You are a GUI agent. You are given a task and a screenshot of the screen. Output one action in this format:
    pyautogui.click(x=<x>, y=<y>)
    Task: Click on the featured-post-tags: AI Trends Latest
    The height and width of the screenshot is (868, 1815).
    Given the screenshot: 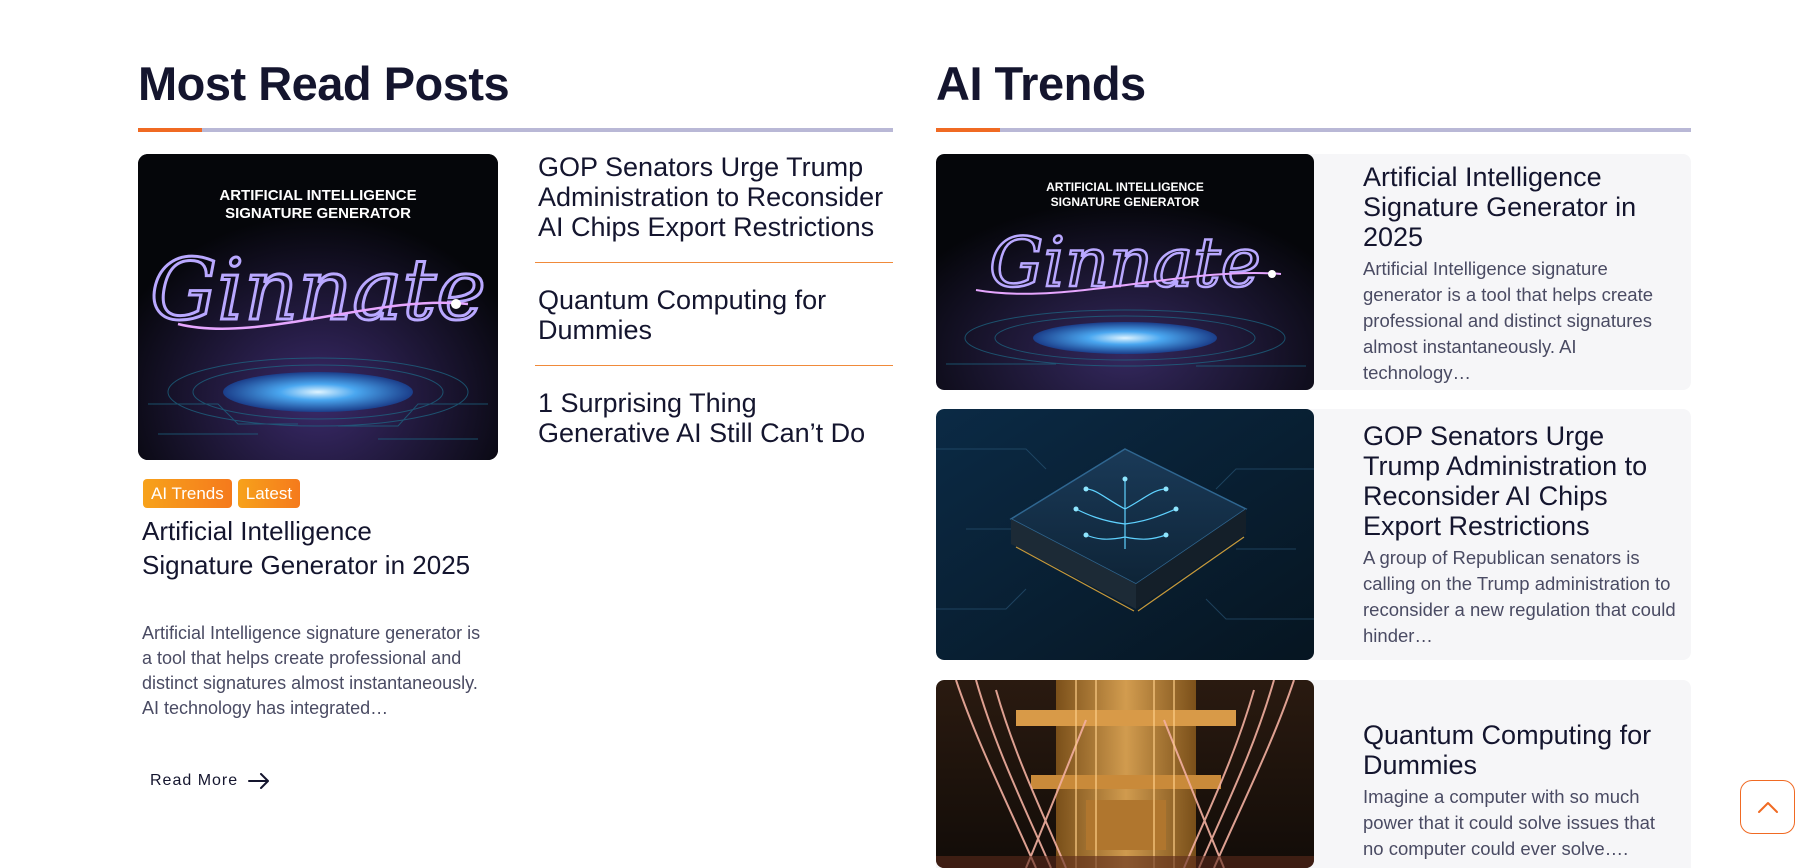 What is the action you would take?
    pyautogui.click(x=222, y=493)
    